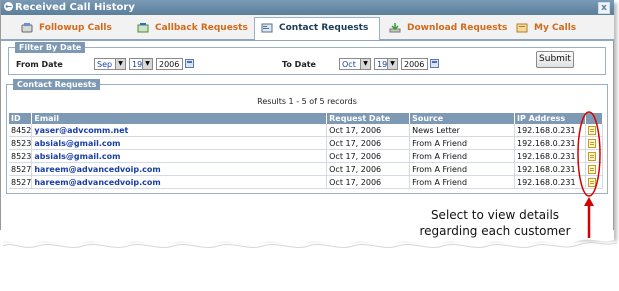 This screenshot has width=619, height=291. I want to click on window-titlebar: ← Received Call History x, so click(307, 7).